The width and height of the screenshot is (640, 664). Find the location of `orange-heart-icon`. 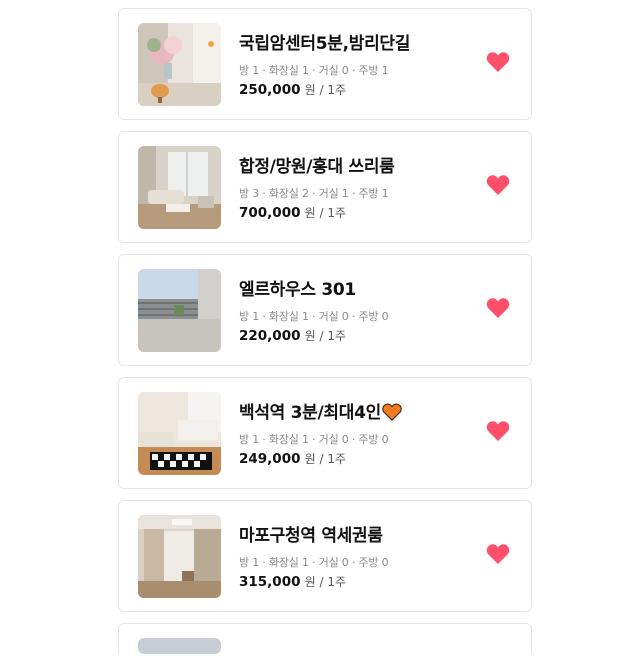

orange-heart-icon is located at coordinates (392, 414).